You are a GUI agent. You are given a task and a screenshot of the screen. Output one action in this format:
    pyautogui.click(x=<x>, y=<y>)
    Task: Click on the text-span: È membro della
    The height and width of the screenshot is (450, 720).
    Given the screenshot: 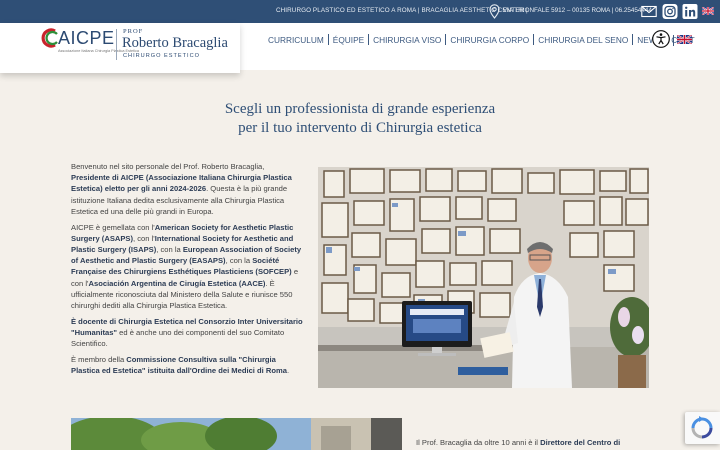 What is the action you would take?
    pyautogui.click(x=99, y=359)
    